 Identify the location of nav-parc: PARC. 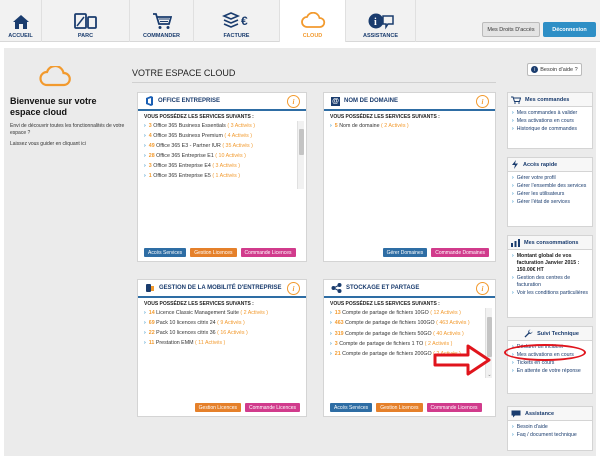
(86, 21).